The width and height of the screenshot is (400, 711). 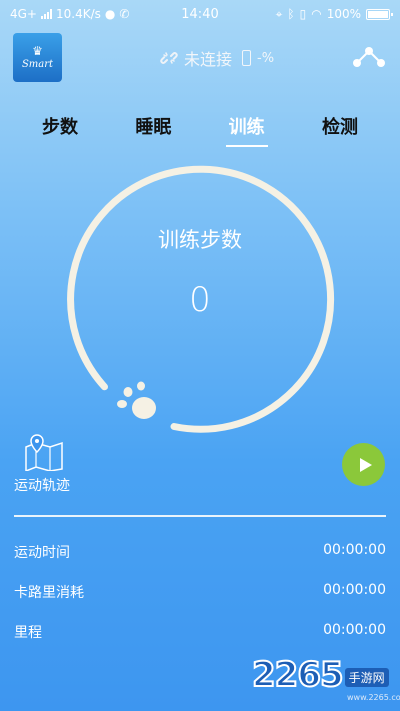 What do you see at coordinates (200, 592) in the screenshot?
I see `stat-row-calories: 卡路里消耗 00:00:00` at bounding box center [200, 592].